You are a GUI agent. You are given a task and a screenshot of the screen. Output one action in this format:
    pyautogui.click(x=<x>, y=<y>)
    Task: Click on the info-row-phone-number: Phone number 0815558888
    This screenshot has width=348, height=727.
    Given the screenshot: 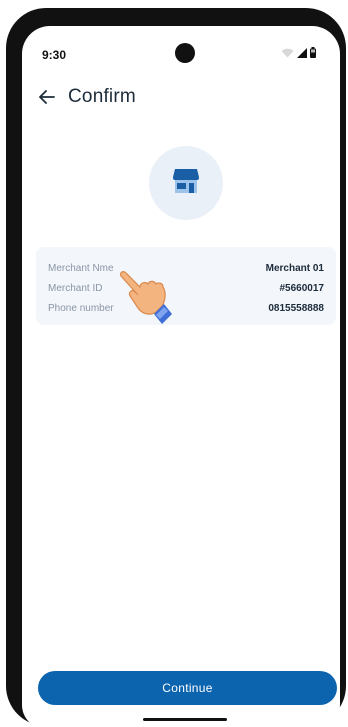 What is the action you would take?
    pyautogui.click(x=186, y=308)
    